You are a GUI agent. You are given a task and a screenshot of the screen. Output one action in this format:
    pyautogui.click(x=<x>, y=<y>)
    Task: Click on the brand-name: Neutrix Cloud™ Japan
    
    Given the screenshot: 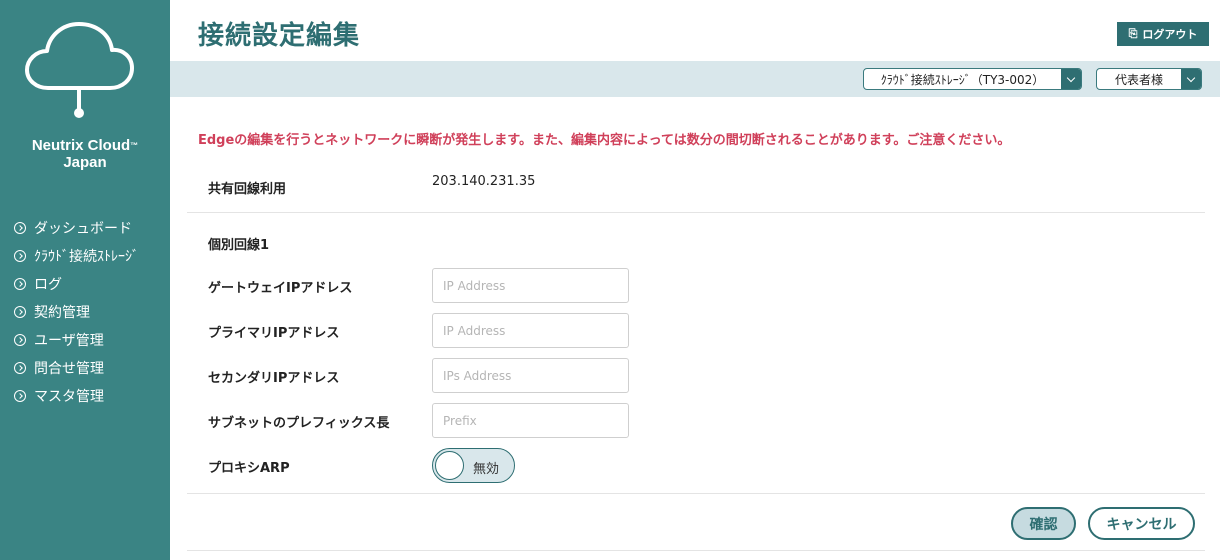 What is the action you would take?
    pyautogui.click(x=85, y=154)
    